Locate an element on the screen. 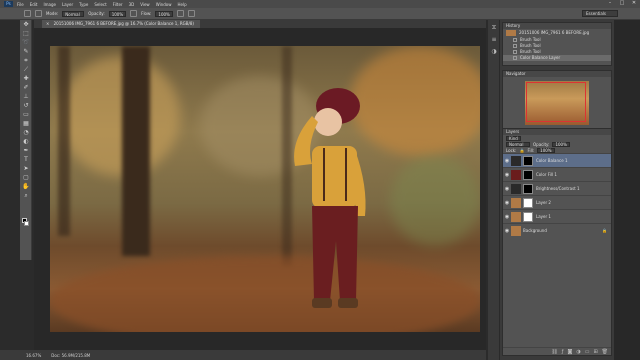  eraser-tool-icon: ▭ is located at coordinates (26, 115).